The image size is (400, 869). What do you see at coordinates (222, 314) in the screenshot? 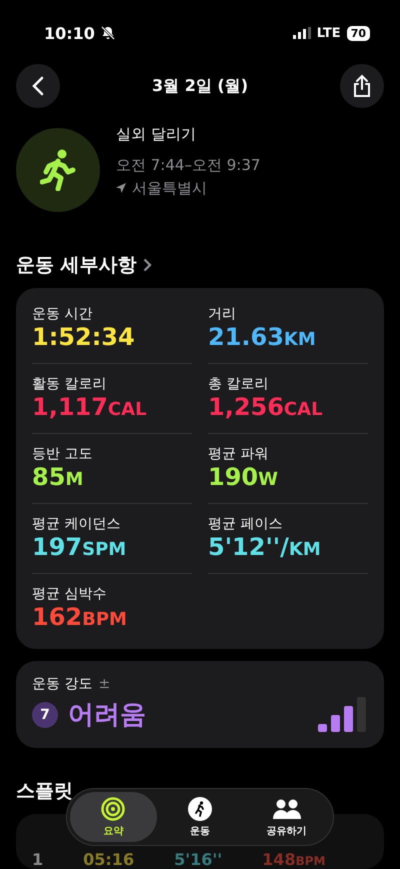
I see `metric-label: 거리` at bounding box center [222, 314].